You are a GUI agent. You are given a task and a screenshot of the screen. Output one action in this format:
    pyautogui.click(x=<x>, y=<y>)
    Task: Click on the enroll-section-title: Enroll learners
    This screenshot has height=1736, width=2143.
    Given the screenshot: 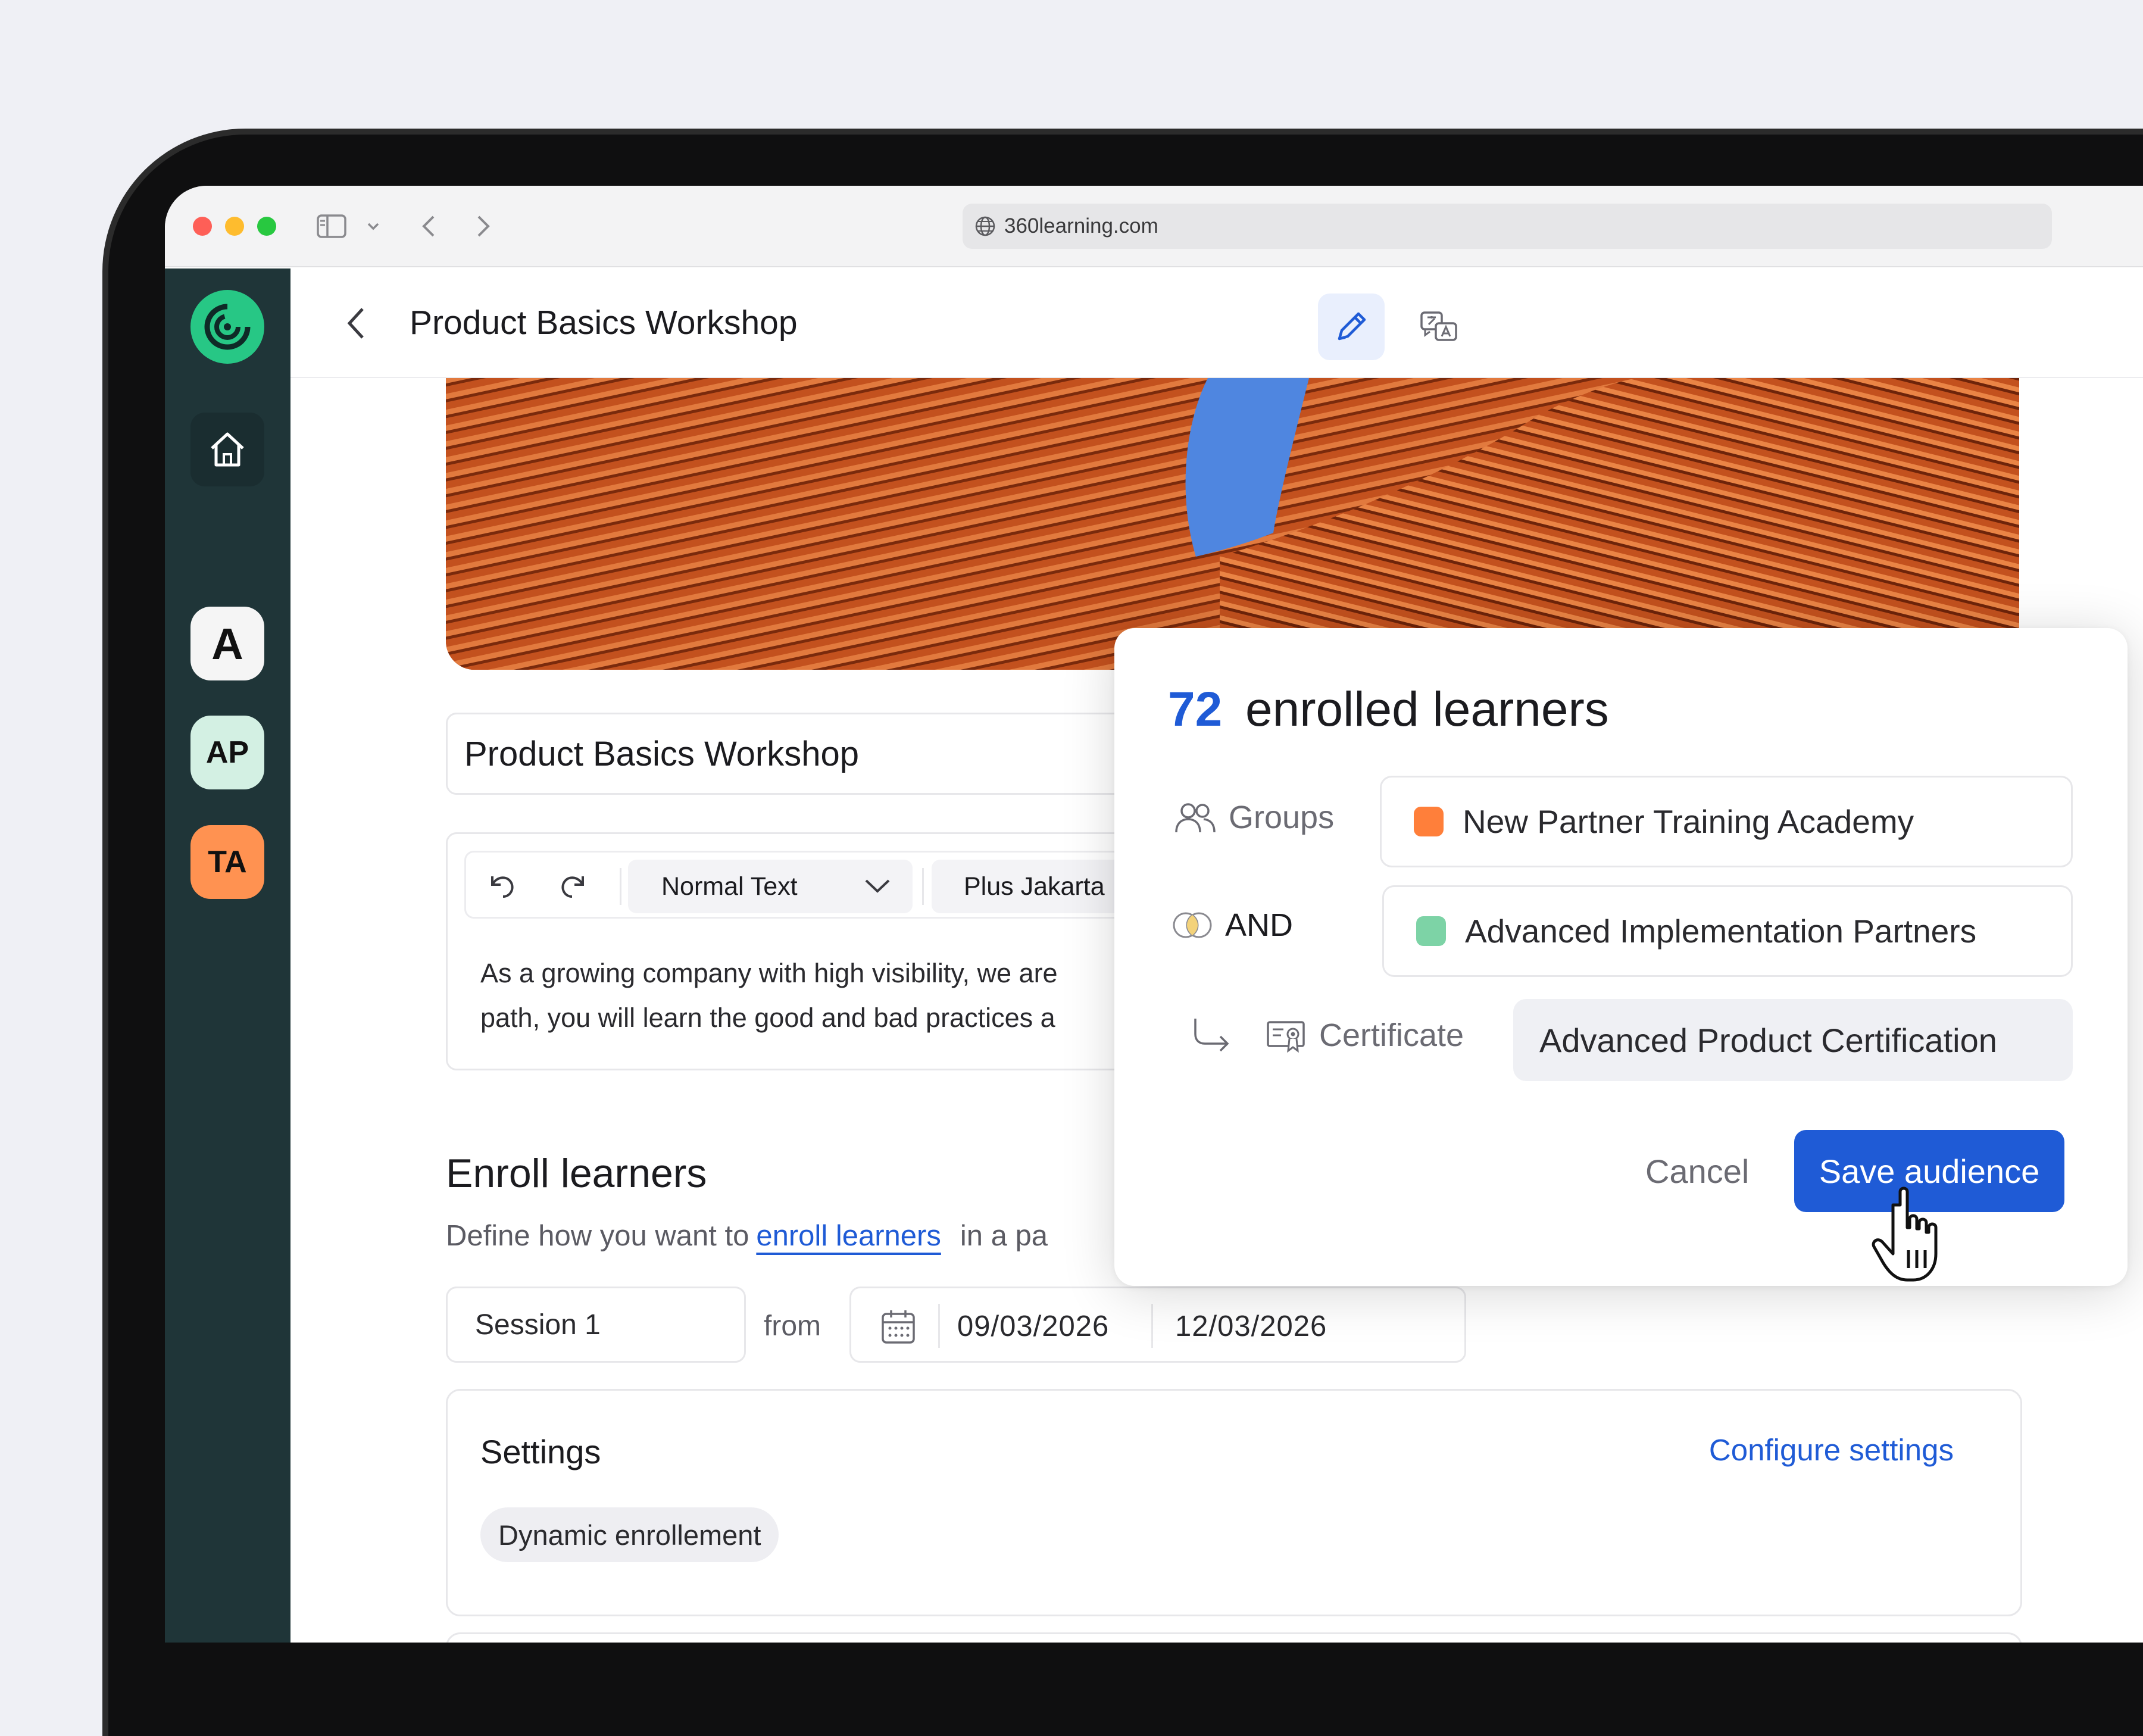 What is the action you would take?
    pyautogui.click(x=576, y=1173)
    